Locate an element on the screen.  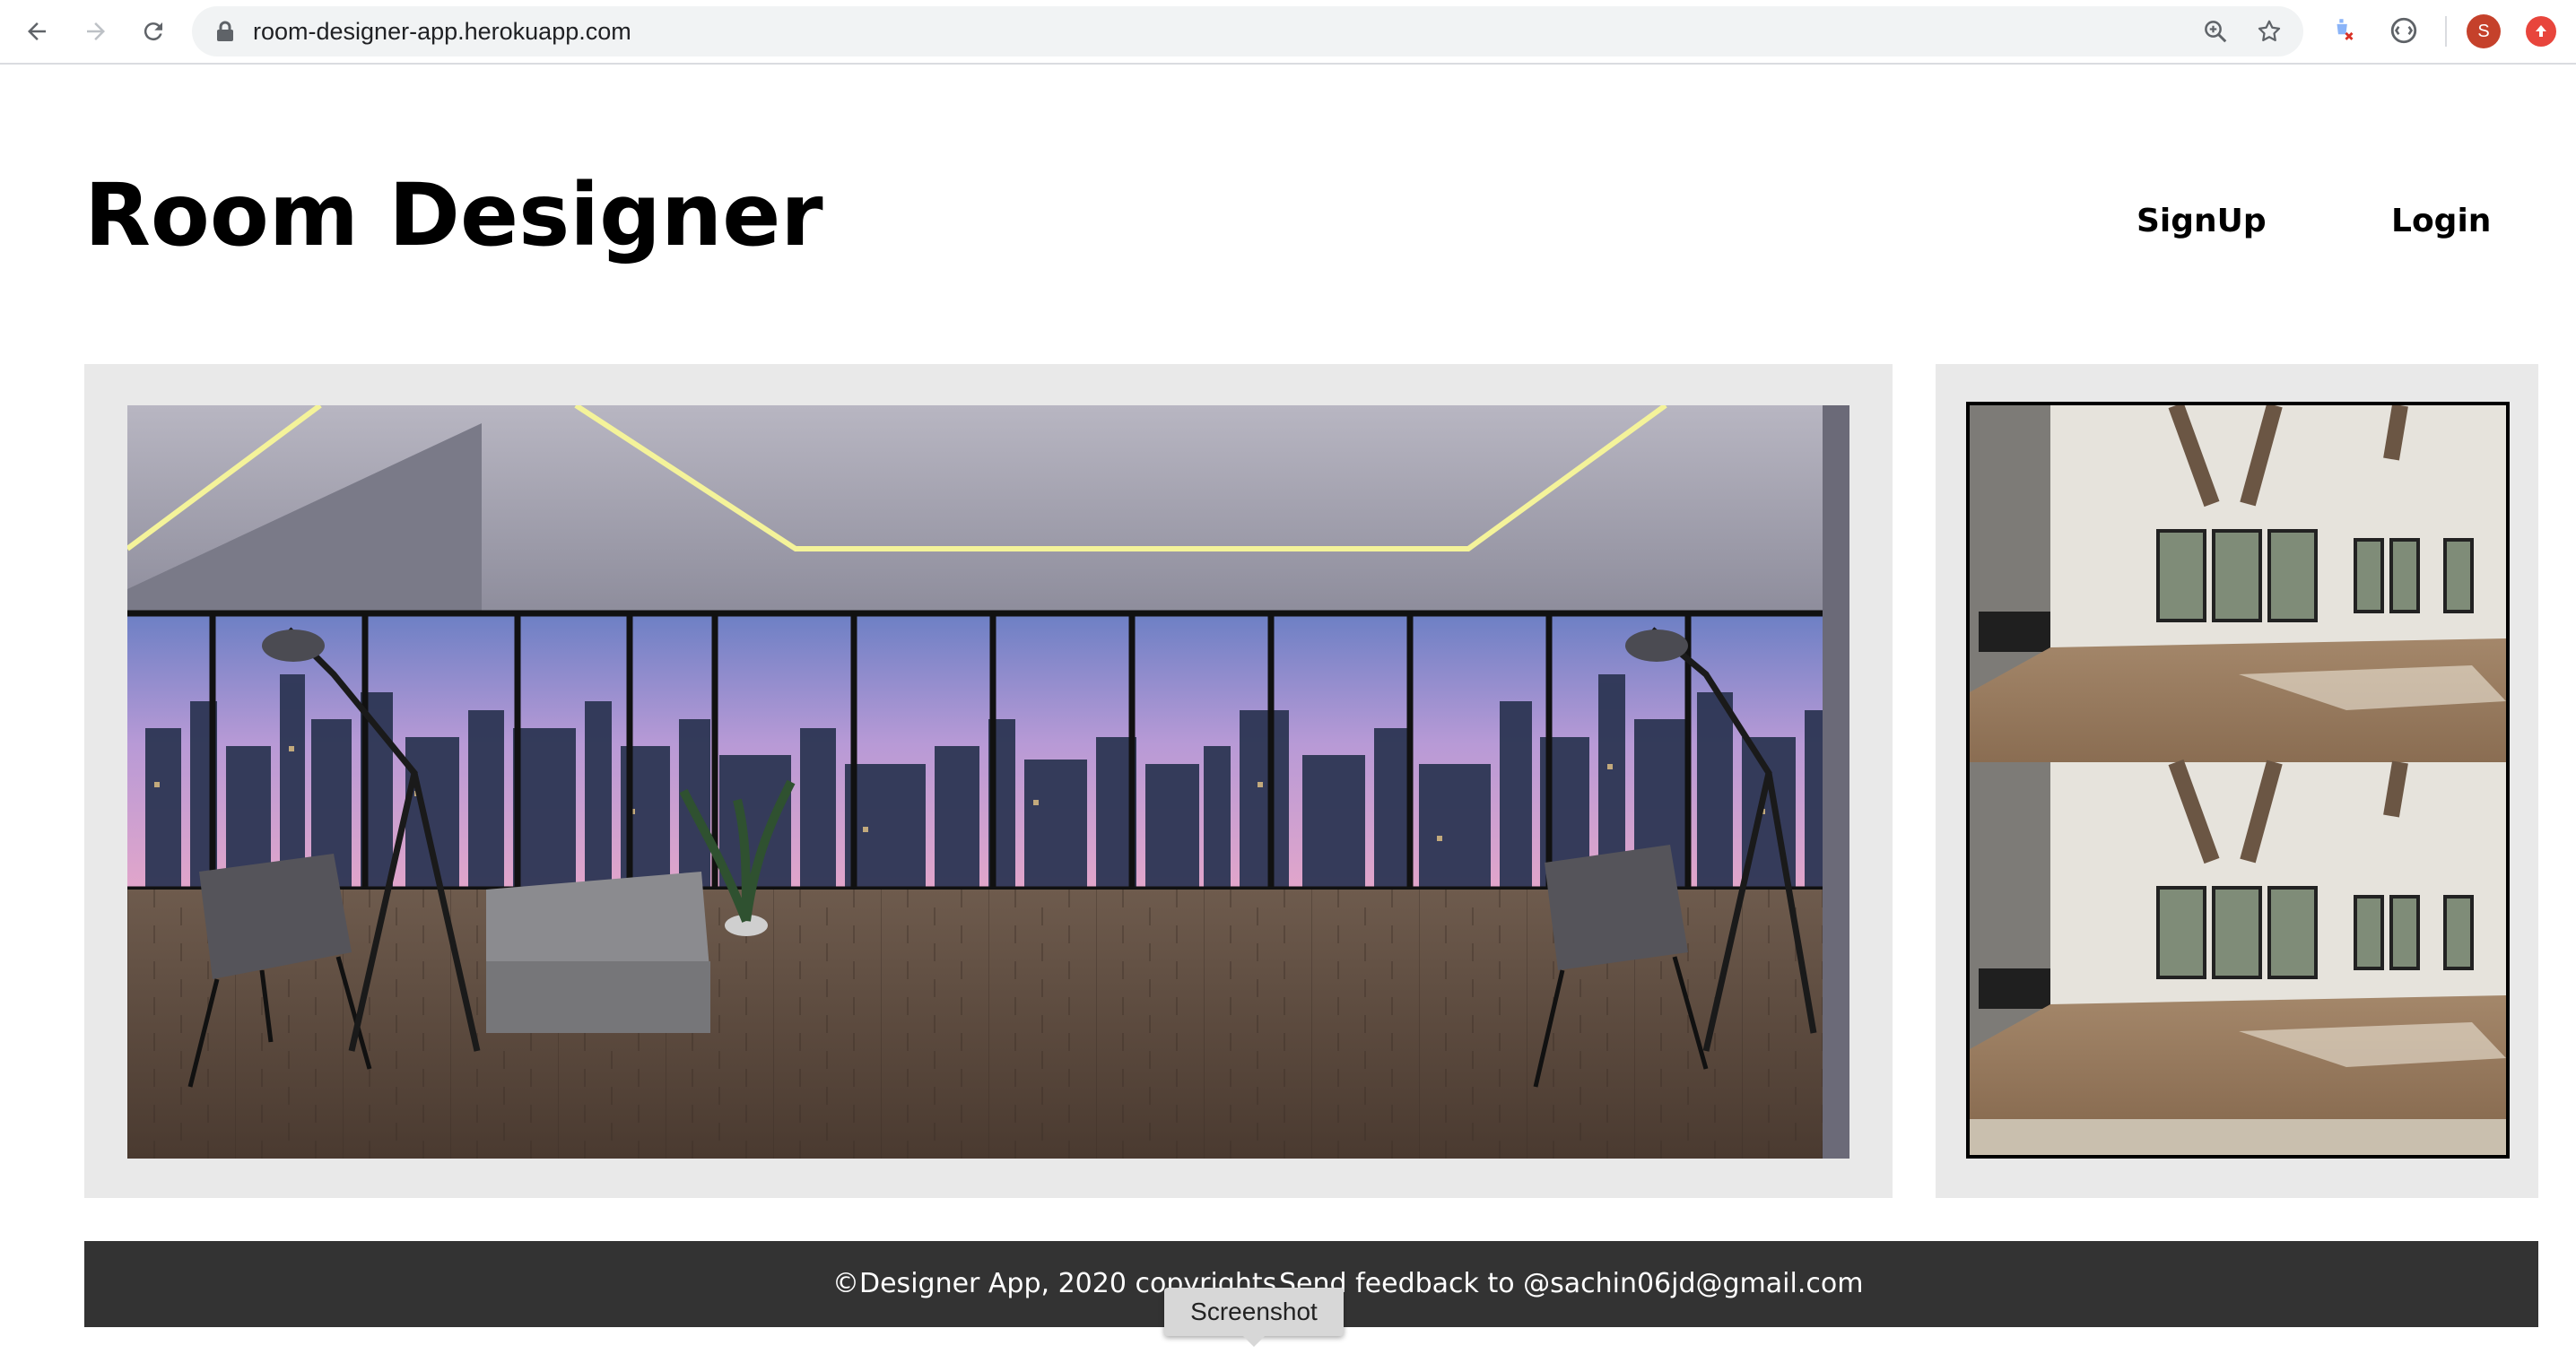
address-bar: room-designer-app.herokuapp.com is located at coordinates (1247, 31).